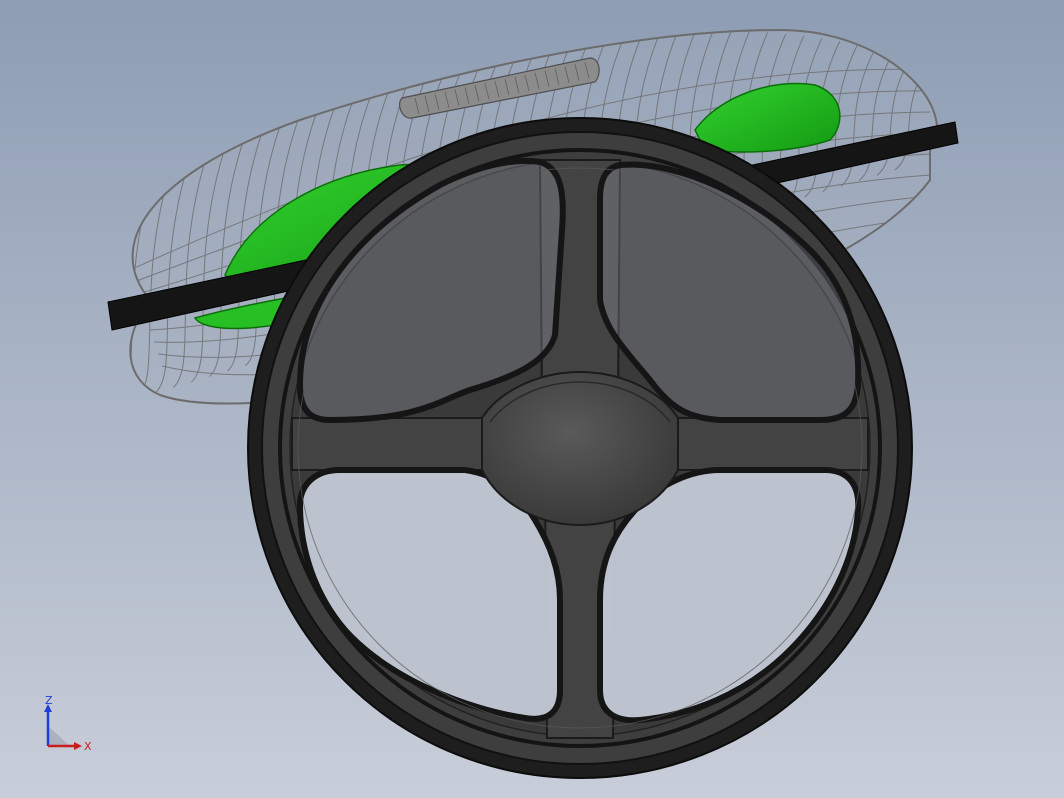  What do you see at coordinates (59, 736) in the screenshot?
I see `triad-plane-shade` at bounding box center [59, 736].